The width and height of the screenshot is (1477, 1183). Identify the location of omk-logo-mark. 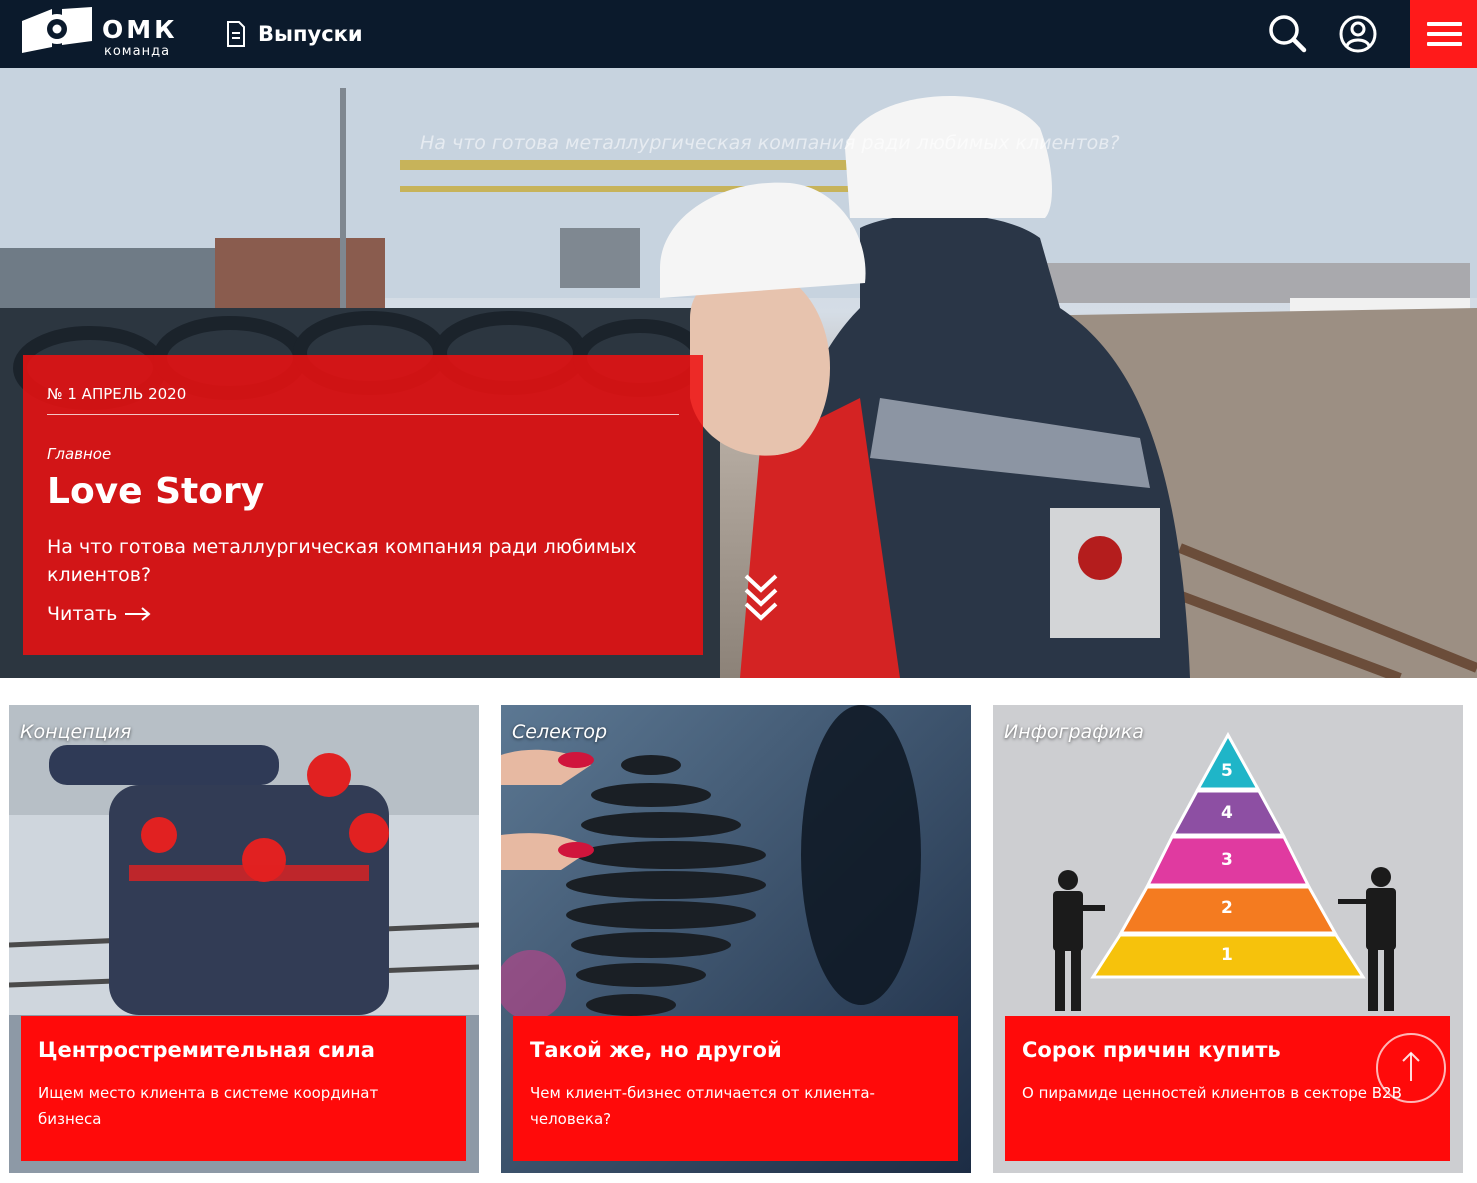
(57, 30).